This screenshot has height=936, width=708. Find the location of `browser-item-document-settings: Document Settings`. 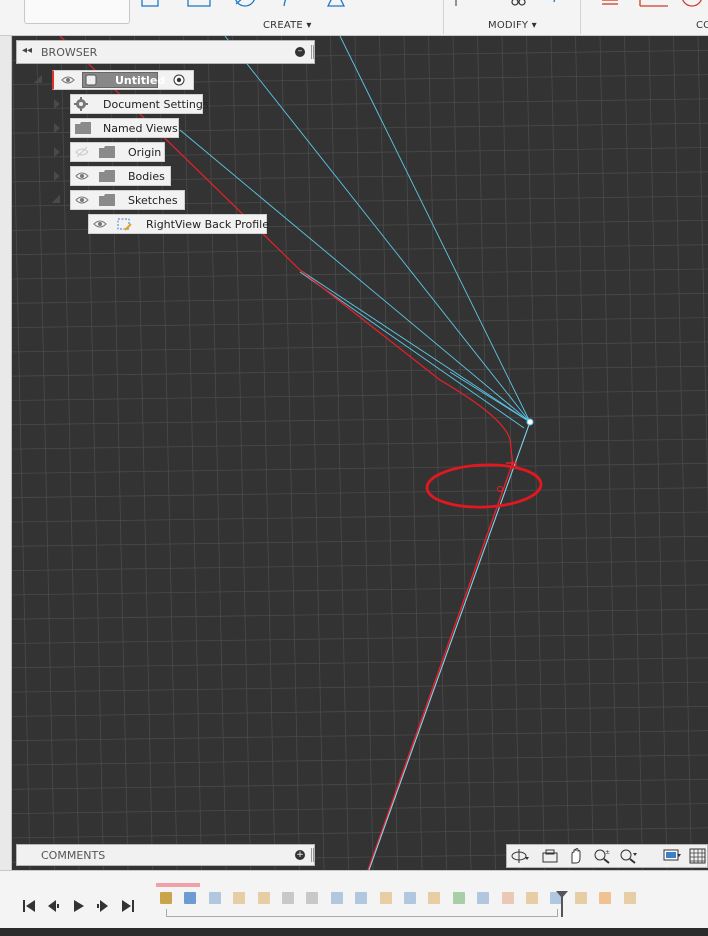

browser-item-document-settings: Document Settings is located at coordinates (139, 104).